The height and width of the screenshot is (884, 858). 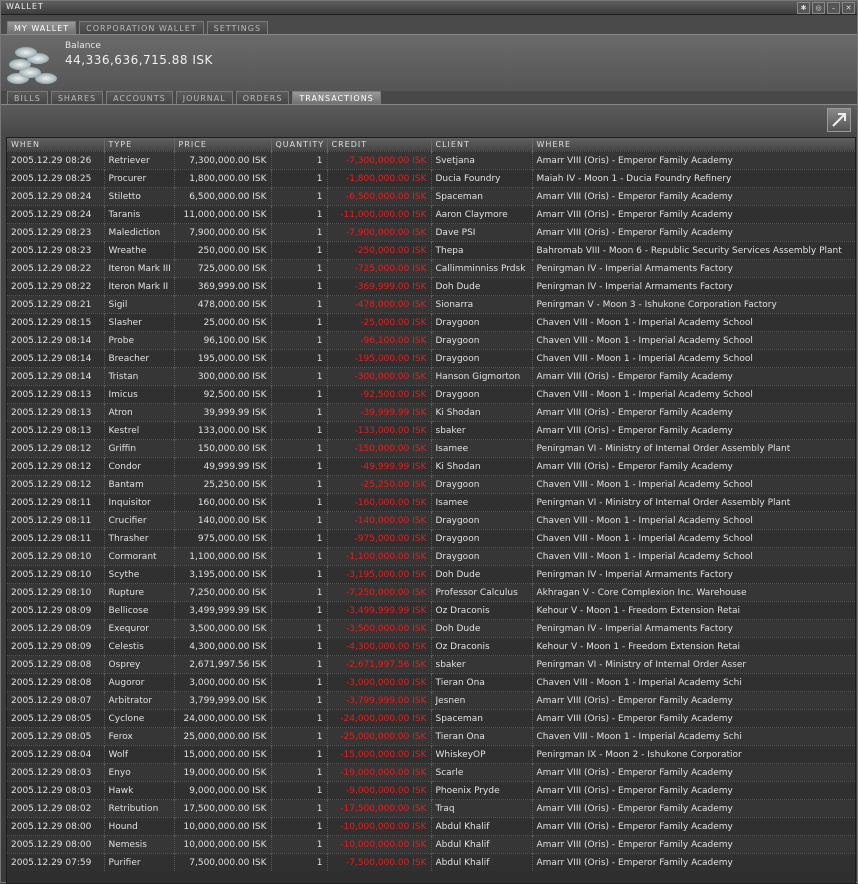 What do you see at coordinates (237, 28) in the screenshot?
I see `tab-settings: SETTINGS` at bounding box center [237, 28].